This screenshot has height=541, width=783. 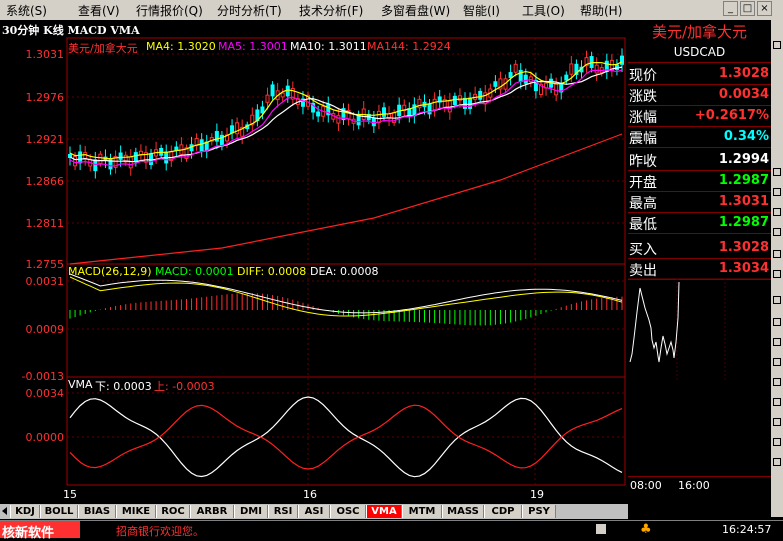 What do you see at coordinates (28, 533) in the screenshot?
I see `brand-label: 核新软件` at bounding box center [28, 533].